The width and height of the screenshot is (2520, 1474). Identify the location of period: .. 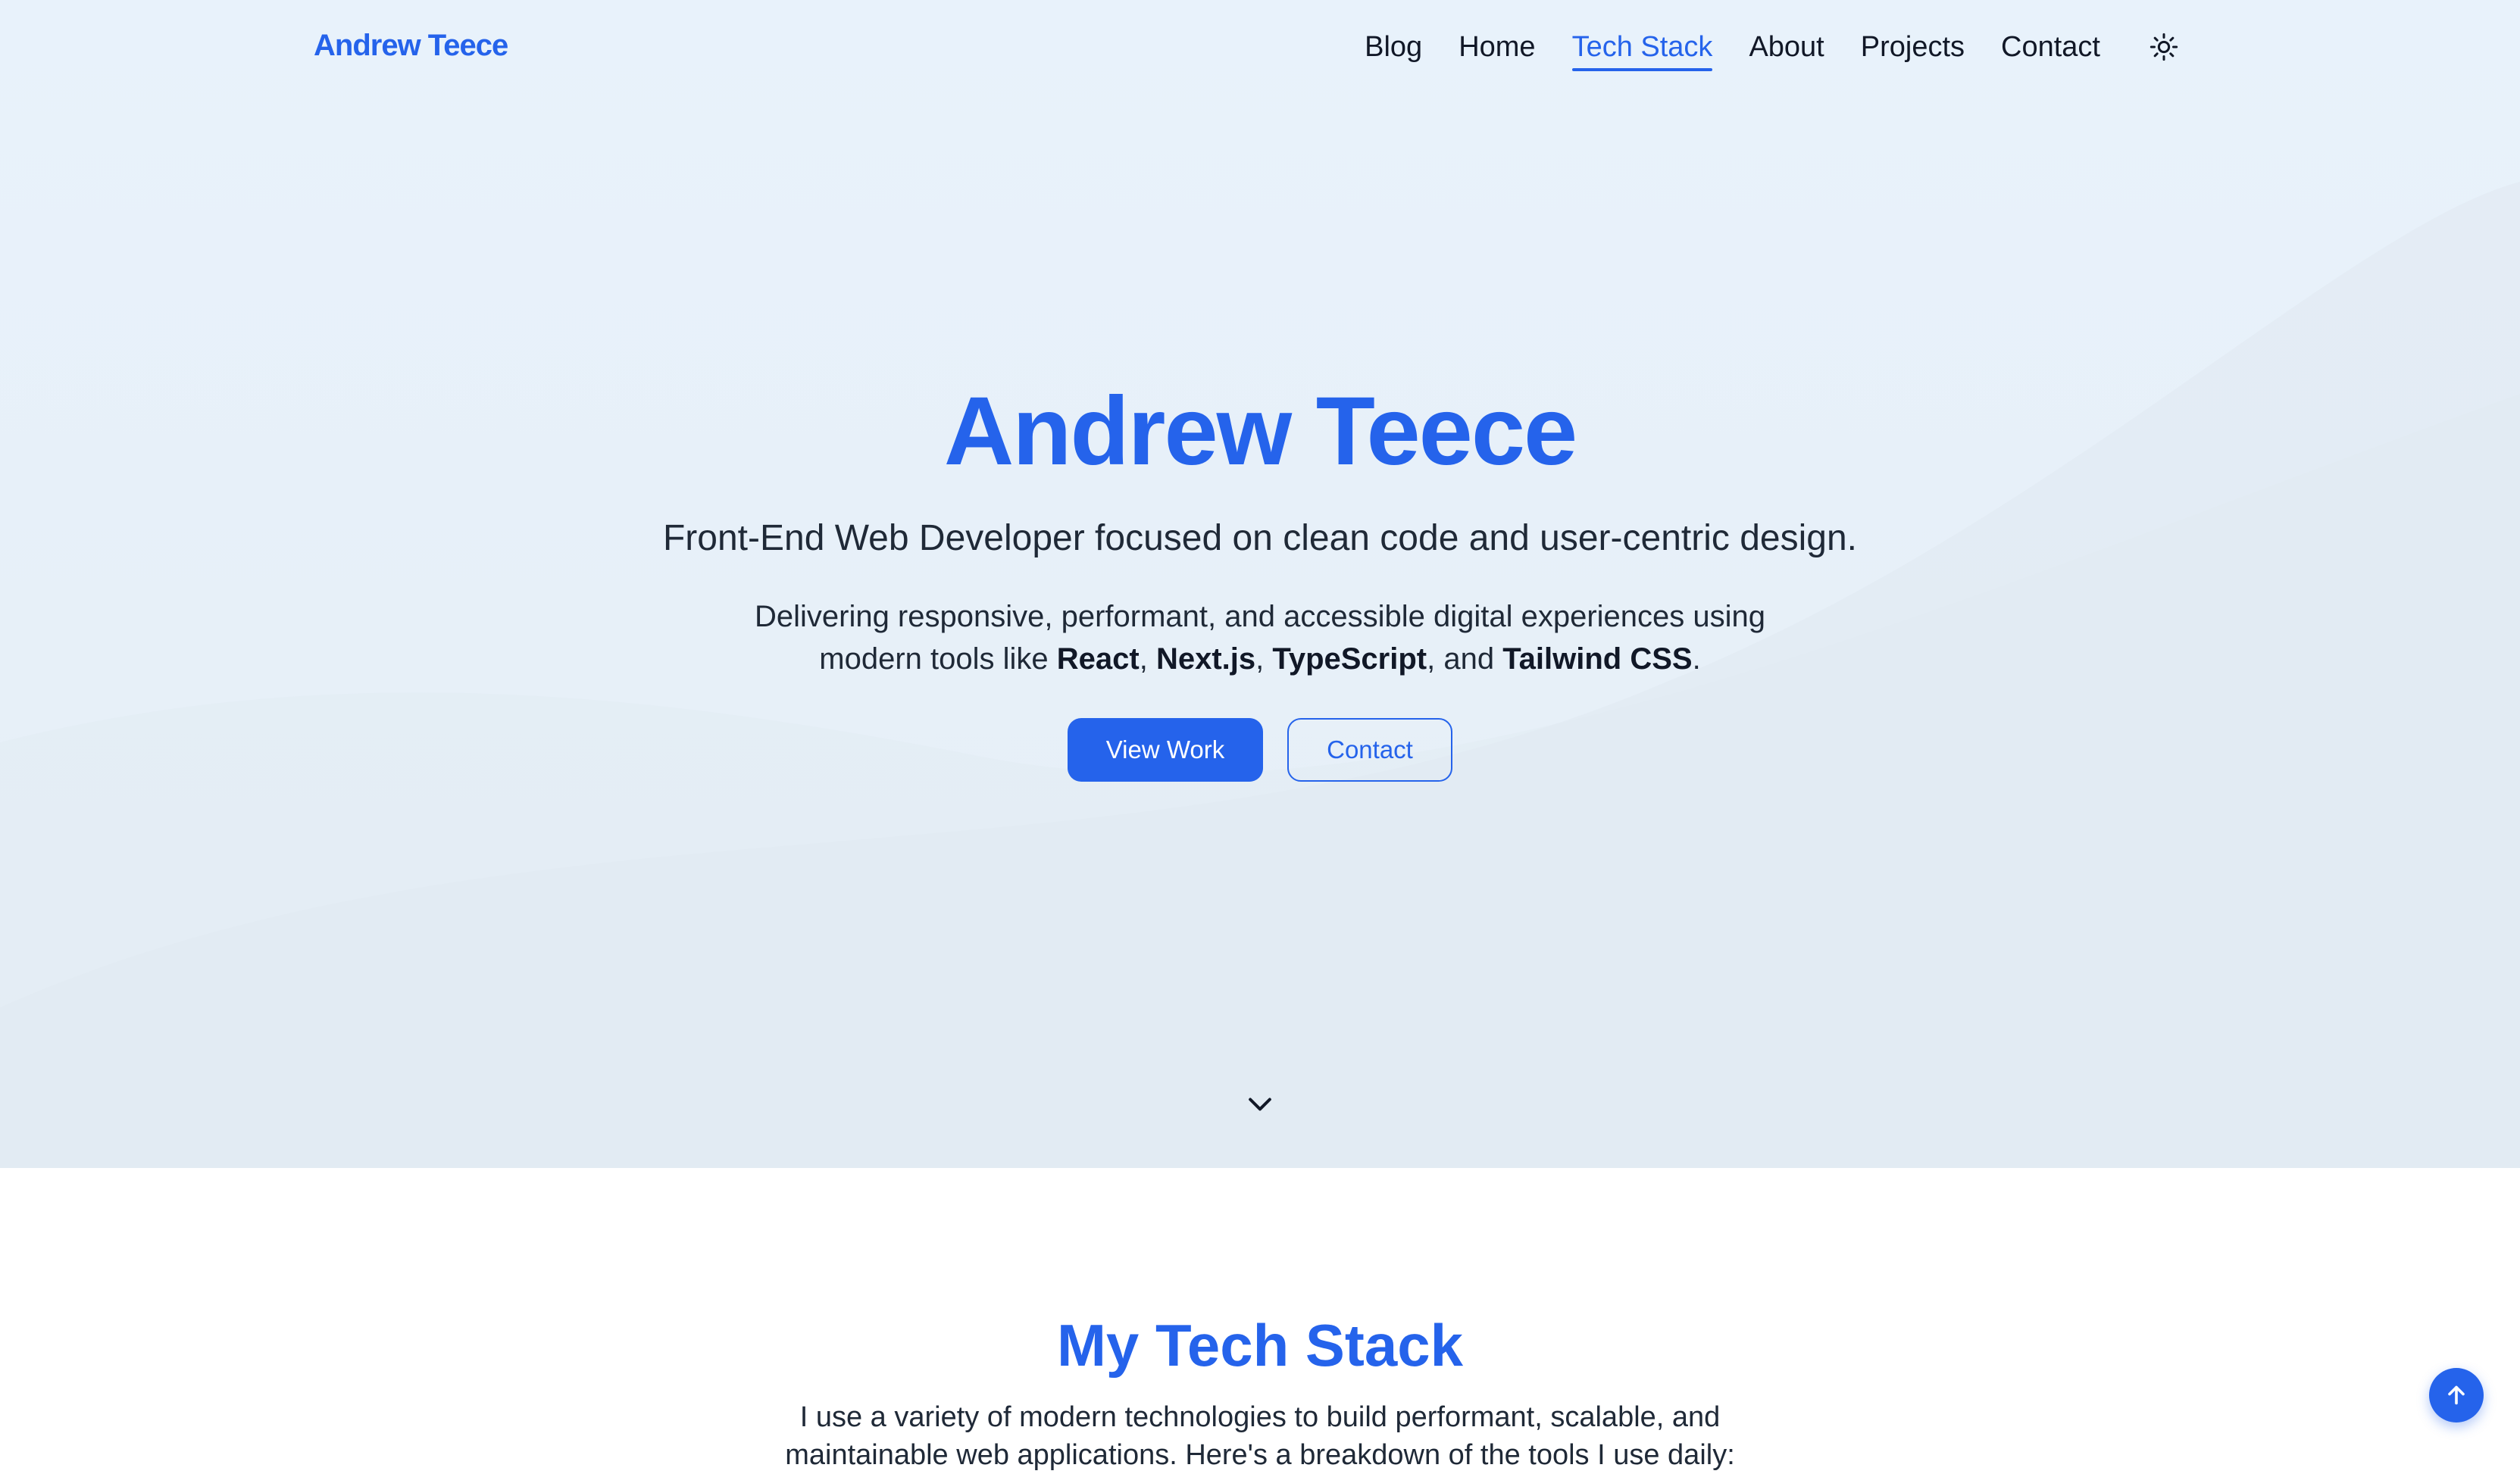
(1696, 659).